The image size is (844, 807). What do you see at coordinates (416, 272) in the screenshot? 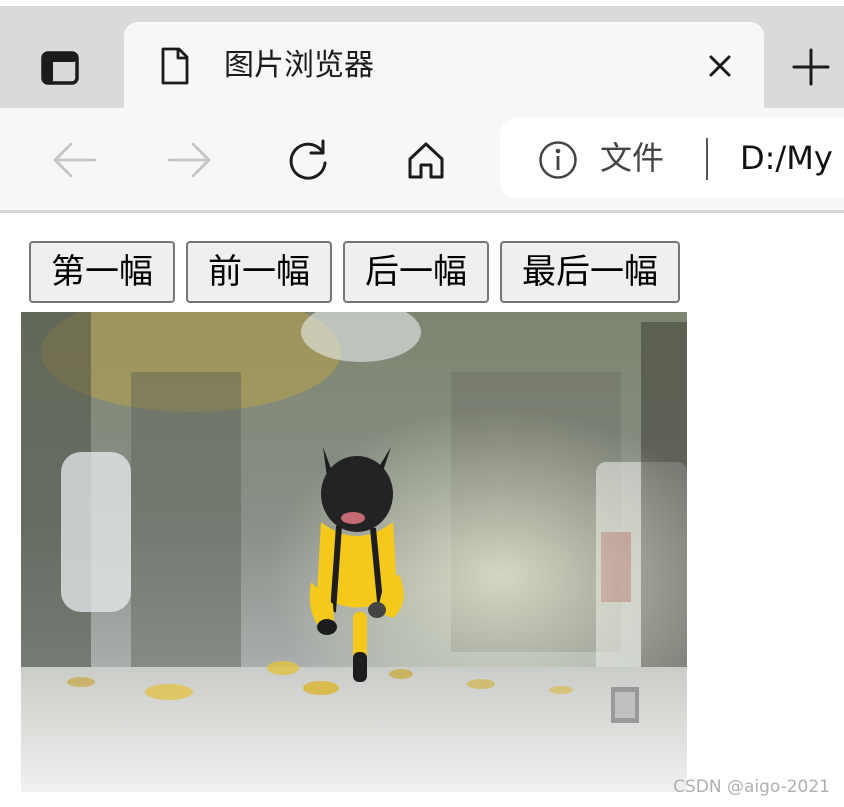
I see `next-image-button: 后一幅` at bounding box center [416, 272].